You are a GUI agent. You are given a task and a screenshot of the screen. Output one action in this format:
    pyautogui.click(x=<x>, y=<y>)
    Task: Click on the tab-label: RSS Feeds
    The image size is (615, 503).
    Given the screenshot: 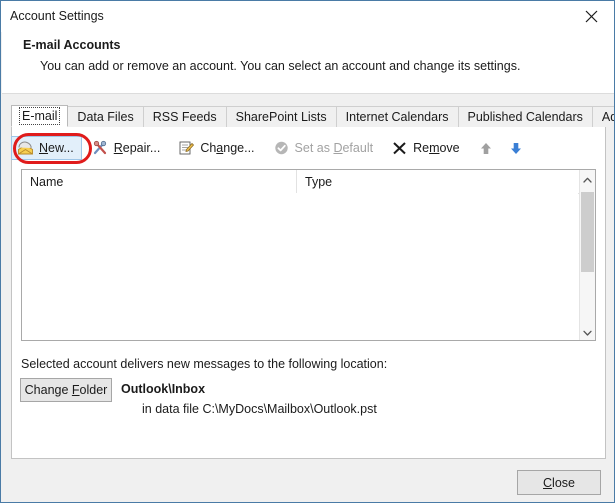 What is the action you would take?
    pyautogui.click(x=184, y=117)
    